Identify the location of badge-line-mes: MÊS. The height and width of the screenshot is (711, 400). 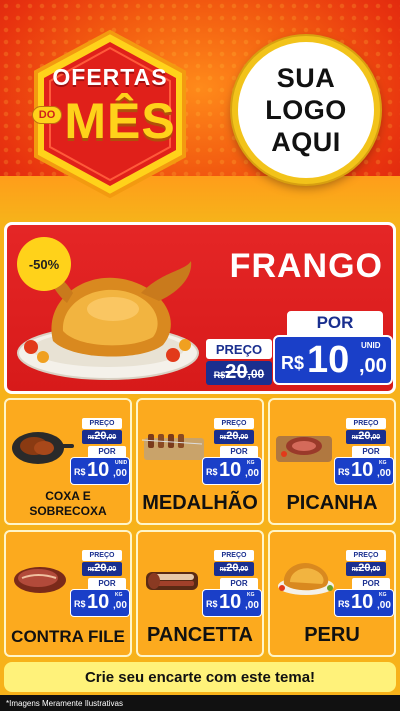
(120, 121).